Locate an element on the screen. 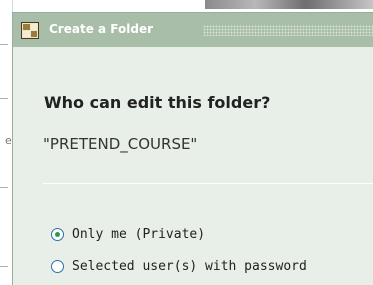 The width and height of the screenshot is (373, 285). option-label: Selected user(s) with password is located at coordinates (189, 266).